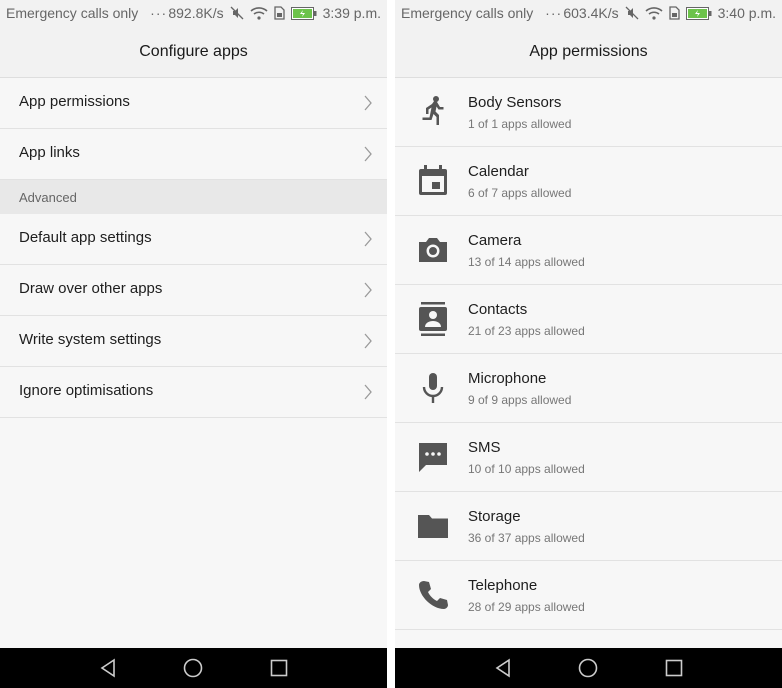 The height and width of the screenshot is (688, 782). What do you see at coordinates (746, 13) in the screenshot?
I see `clock: 3:40 p.m.` at bounding box center [746, 13].